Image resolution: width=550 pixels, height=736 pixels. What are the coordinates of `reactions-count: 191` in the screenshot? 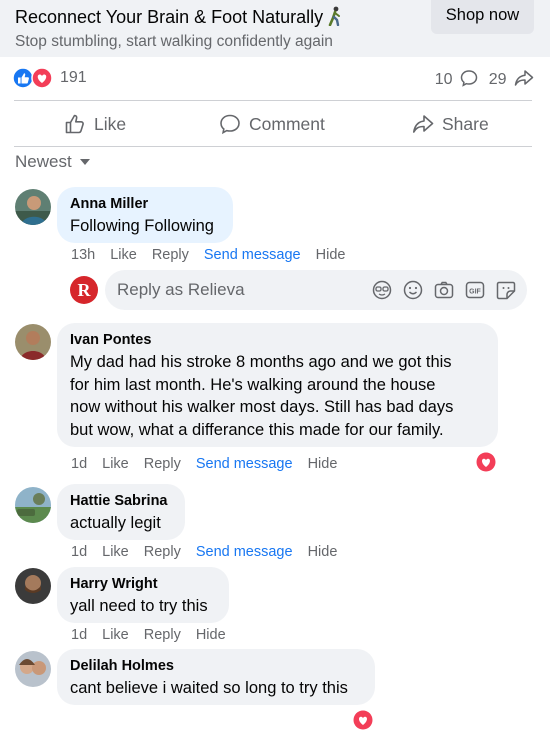 It's located at (73, 78).